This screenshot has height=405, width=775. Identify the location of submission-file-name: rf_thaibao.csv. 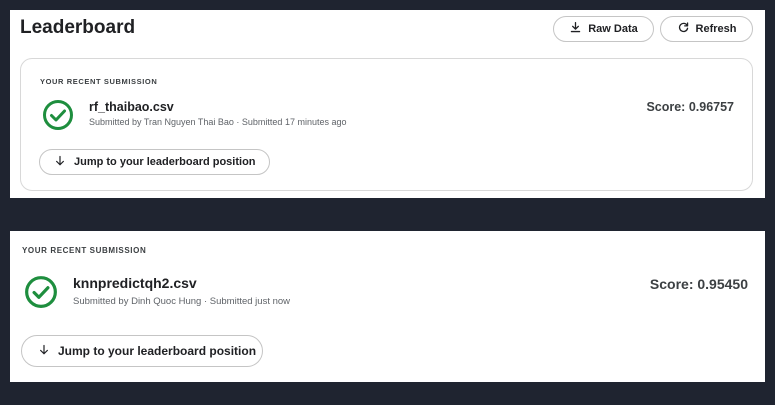
(131, 107).